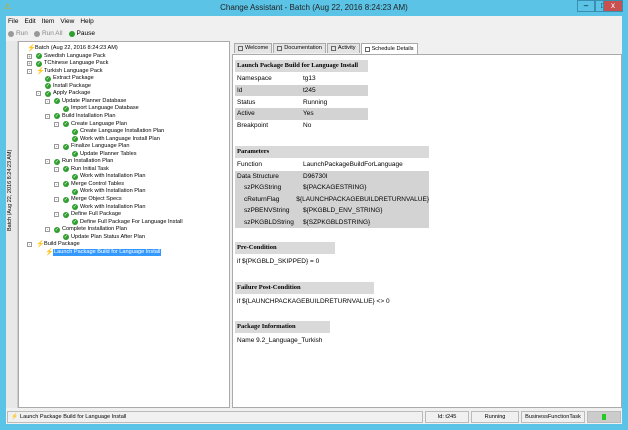 The width and height of the screenshot is (628, 430). Describe the element at coordinates (301, 103) in the screenshot. I see `property-row: Status Running` at that location.